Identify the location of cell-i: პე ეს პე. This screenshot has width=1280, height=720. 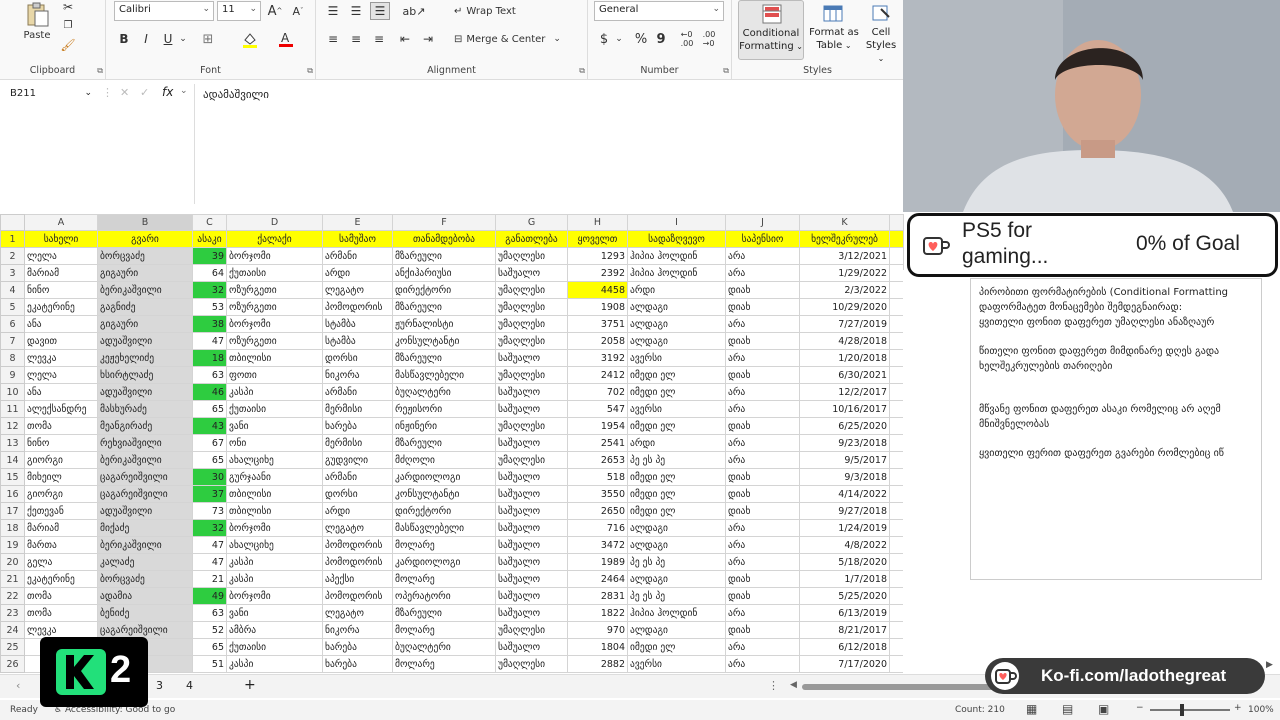
(676, 460).